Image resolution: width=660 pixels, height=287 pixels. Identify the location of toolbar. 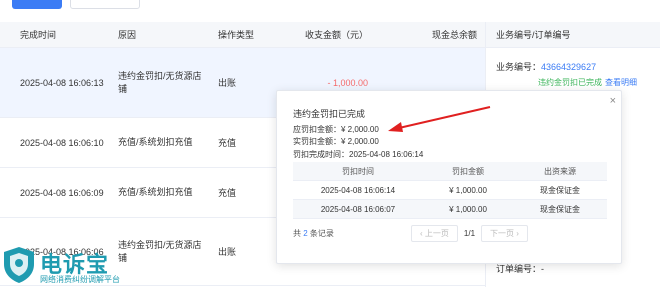
(70, 4).